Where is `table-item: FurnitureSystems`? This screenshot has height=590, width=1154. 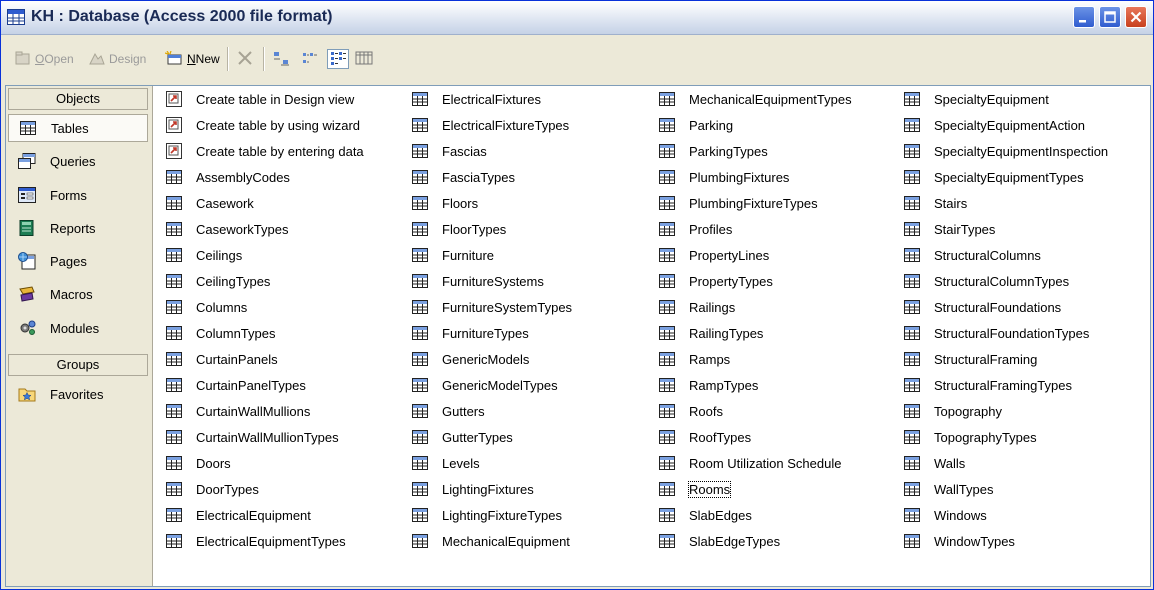
table-item: FurnitureSystems is located at coordinates (478, 281).